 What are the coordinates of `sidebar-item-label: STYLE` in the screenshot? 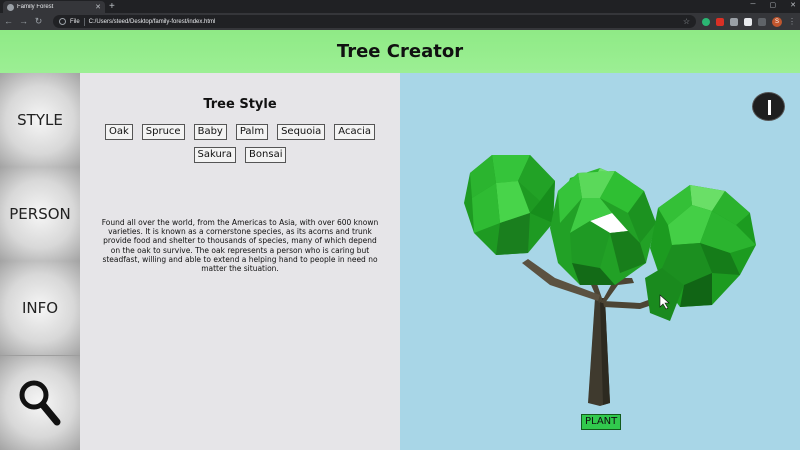 It's located at (40, 120).